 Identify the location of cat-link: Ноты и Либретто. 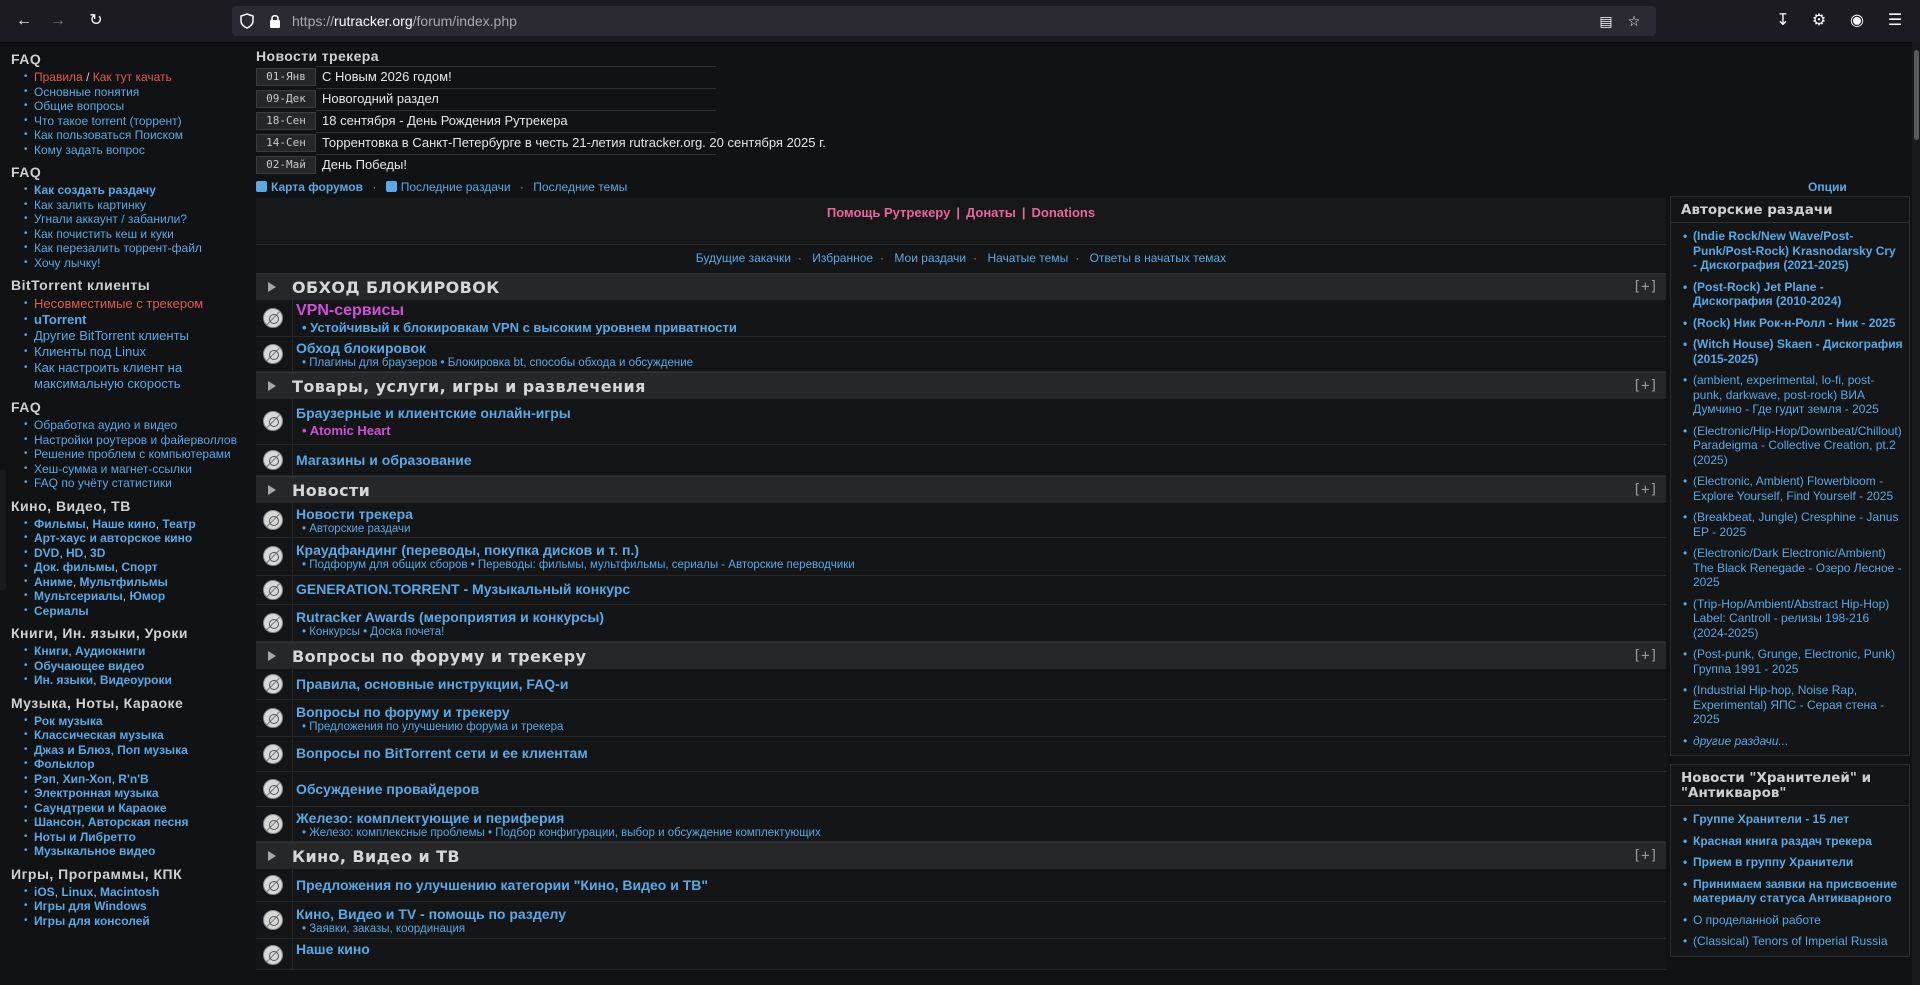
(85, 837).